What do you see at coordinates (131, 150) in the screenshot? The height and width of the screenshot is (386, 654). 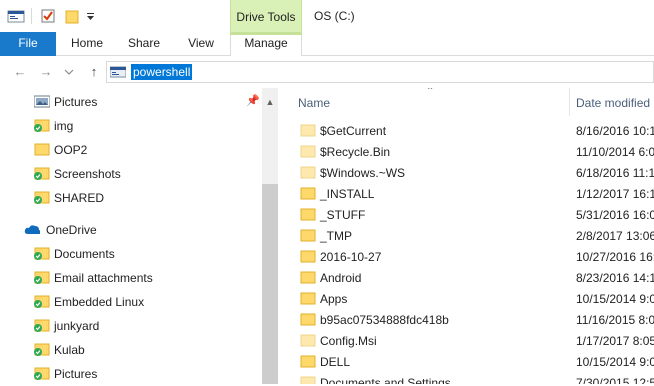 I see `nav-item-oop2: OOP2` at bounding box center [131, 150].